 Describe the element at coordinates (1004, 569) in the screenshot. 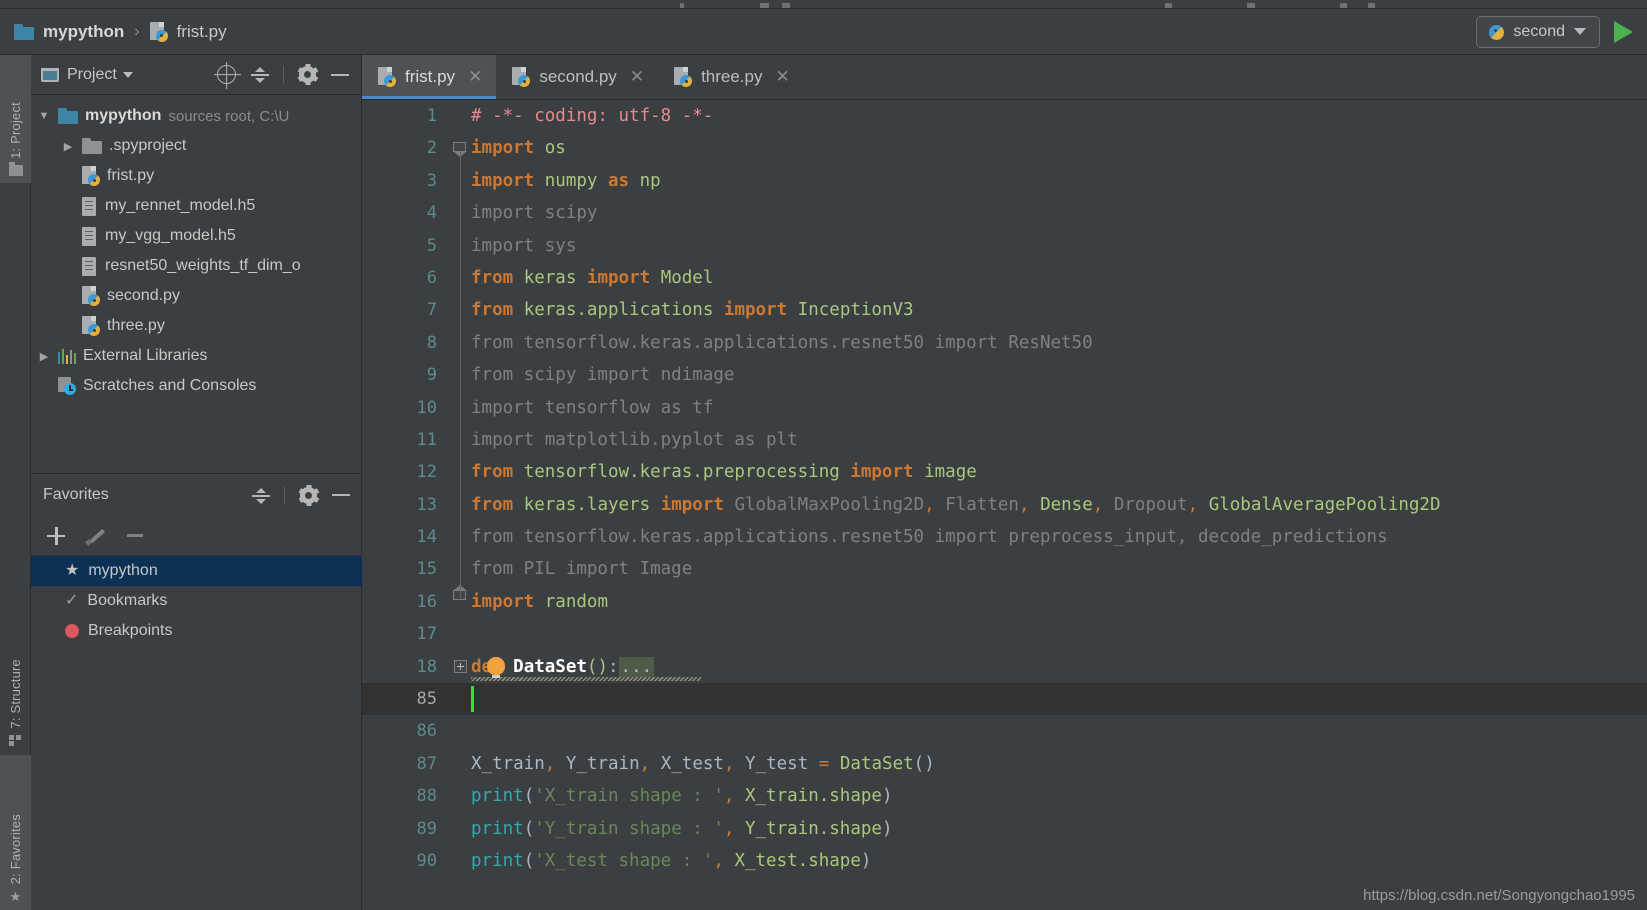

I see `code-line: 15 from PIL import Image` at that location.